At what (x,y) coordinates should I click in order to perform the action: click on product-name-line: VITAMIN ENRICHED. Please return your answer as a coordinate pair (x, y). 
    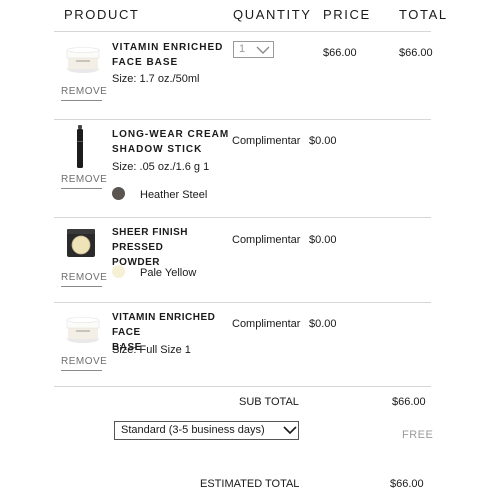
    Looking at the image, I should click on (168, 47).